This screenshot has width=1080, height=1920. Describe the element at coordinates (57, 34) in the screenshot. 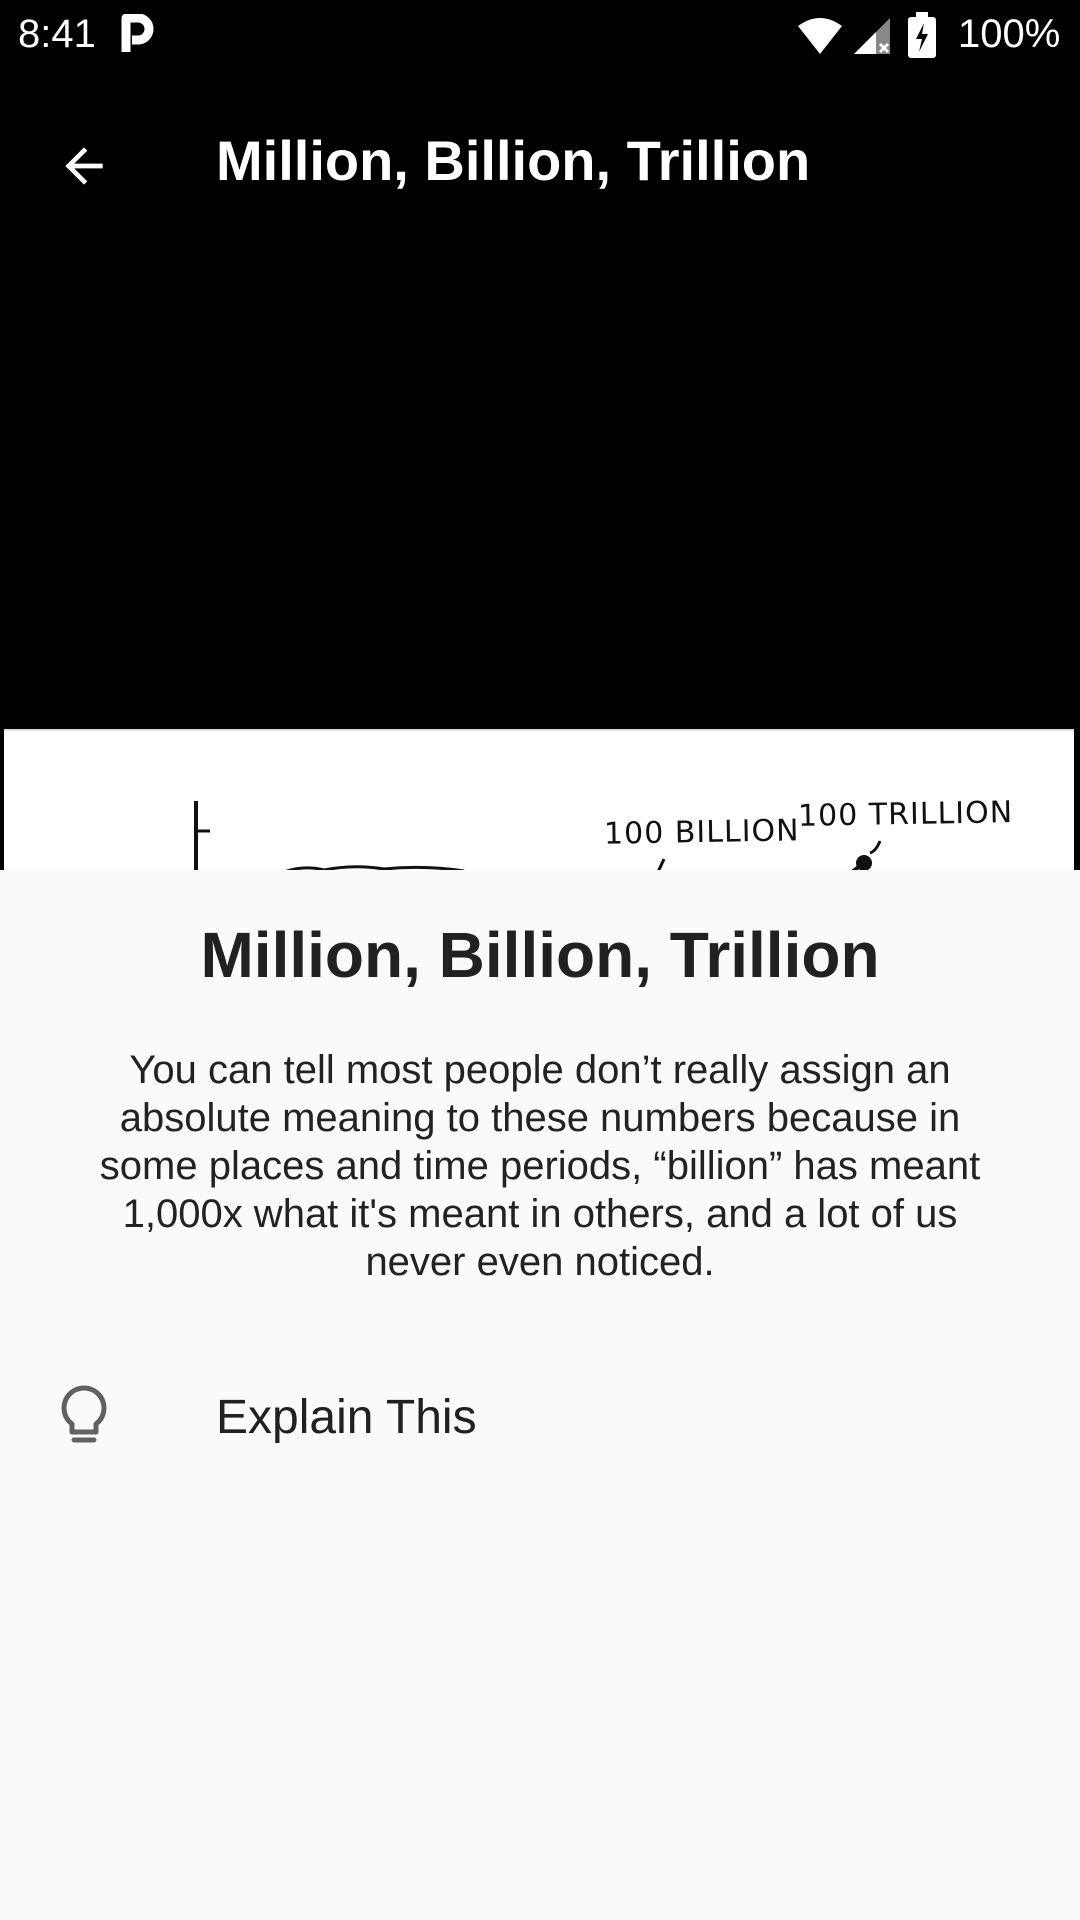

I see `status-time: 8:41` at that location.